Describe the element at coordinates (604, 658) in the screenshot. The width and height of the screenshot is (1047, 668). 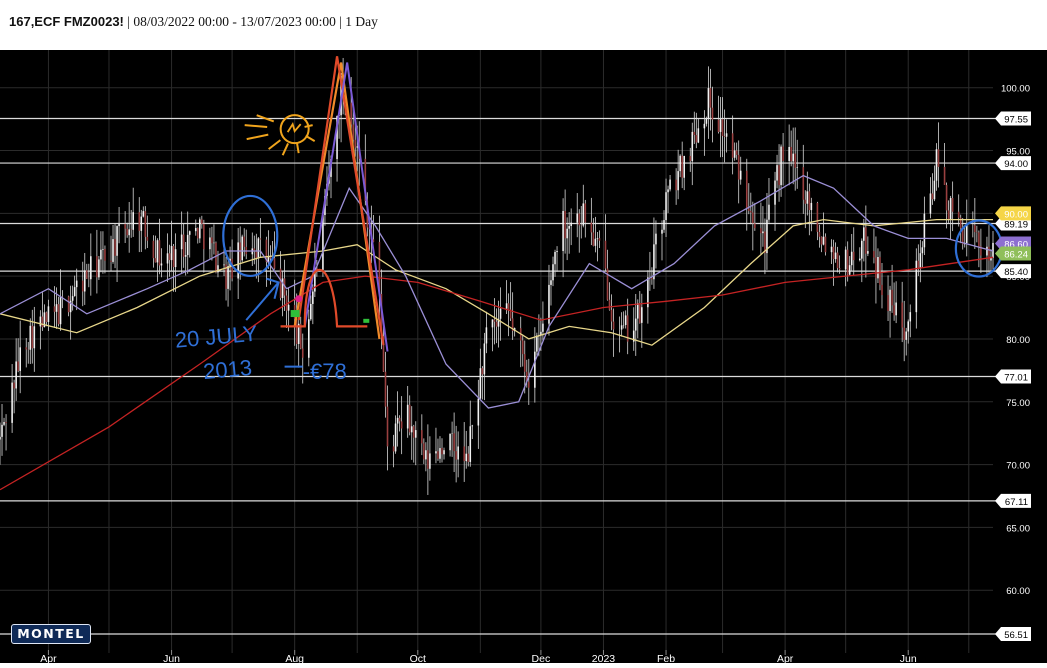
I see `x-tick-label: 2023` at that location.